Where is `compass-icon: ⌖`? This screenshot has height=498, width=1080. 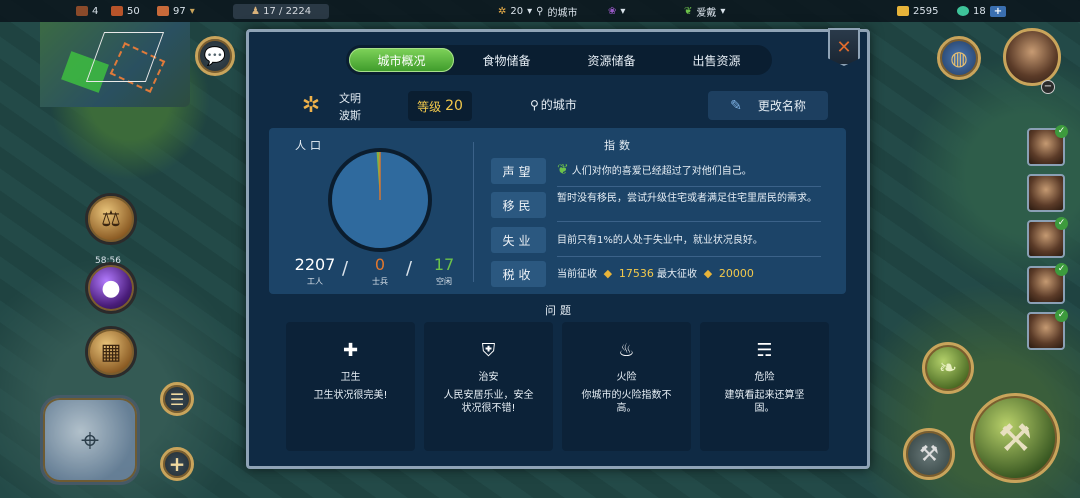 compass-icon: ⌖ is located at coordinates (90, 439).